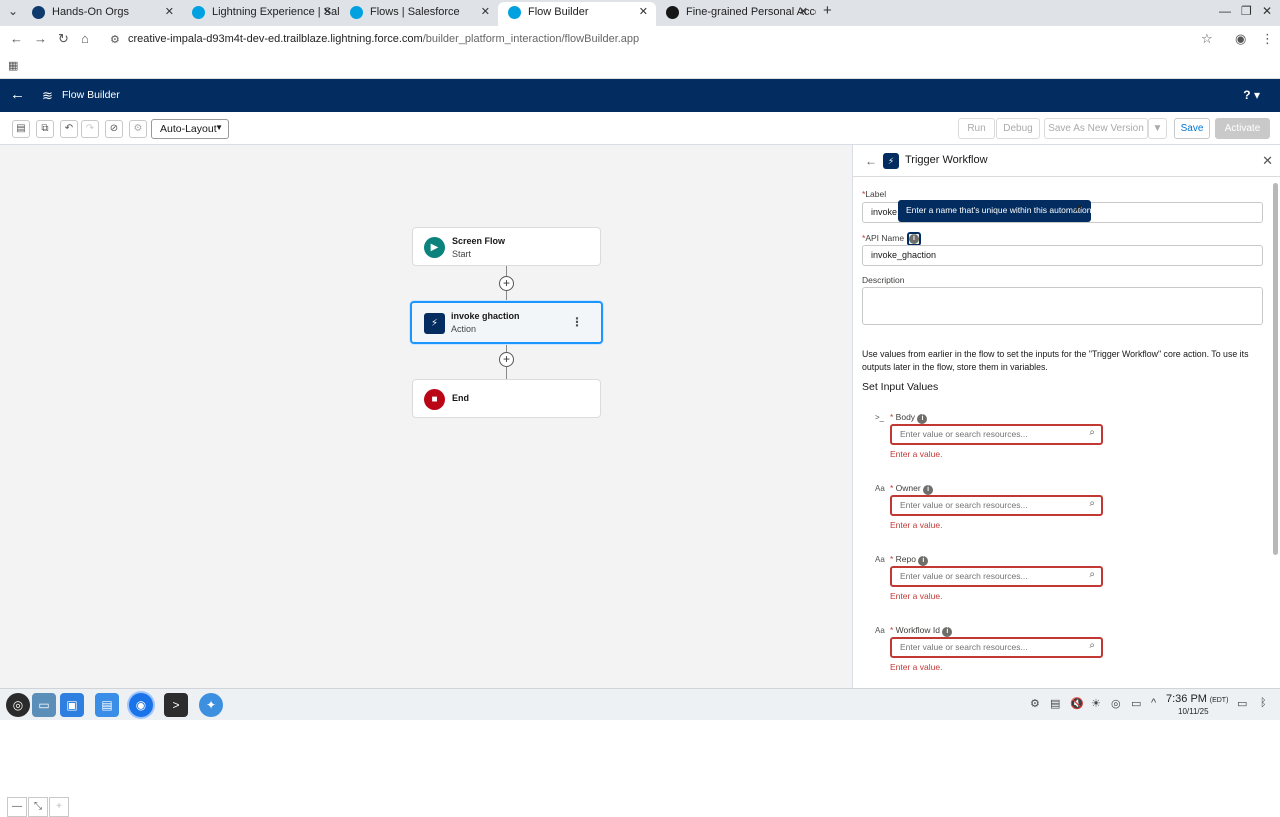 The width and height of the screenshot is (1280, 817). Describe the element at coordinates (1225, 11) in the screenshot. I see `minimize-icon: —` at that location.